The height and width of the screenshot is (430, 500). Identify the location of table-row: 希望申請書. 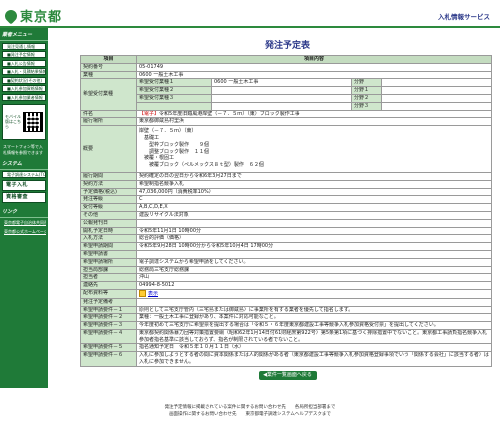
(286, 254).